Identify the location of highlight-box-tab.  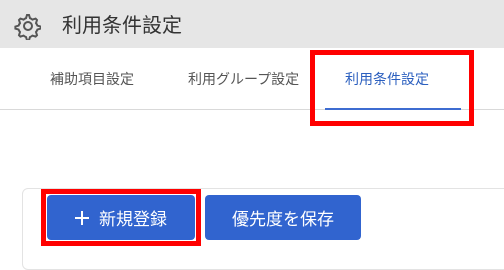
(392, 88).